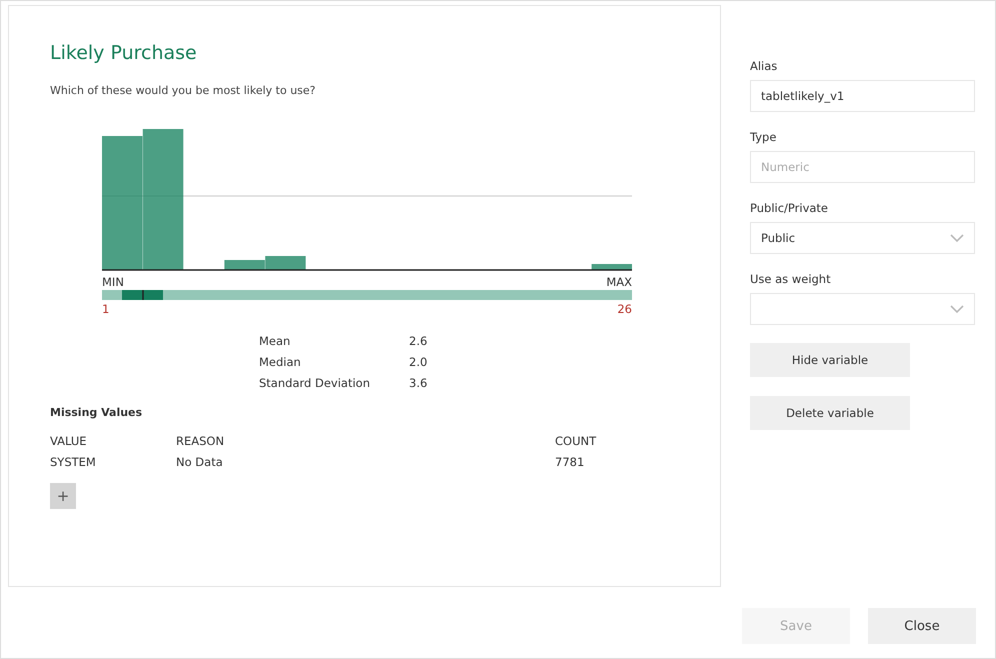 The height and width of the screenshot is (659, 996). What do you see at coordinates (764, 66) in the screenshot?
I see `field-label: Alias` at bounding box center [764, 66].